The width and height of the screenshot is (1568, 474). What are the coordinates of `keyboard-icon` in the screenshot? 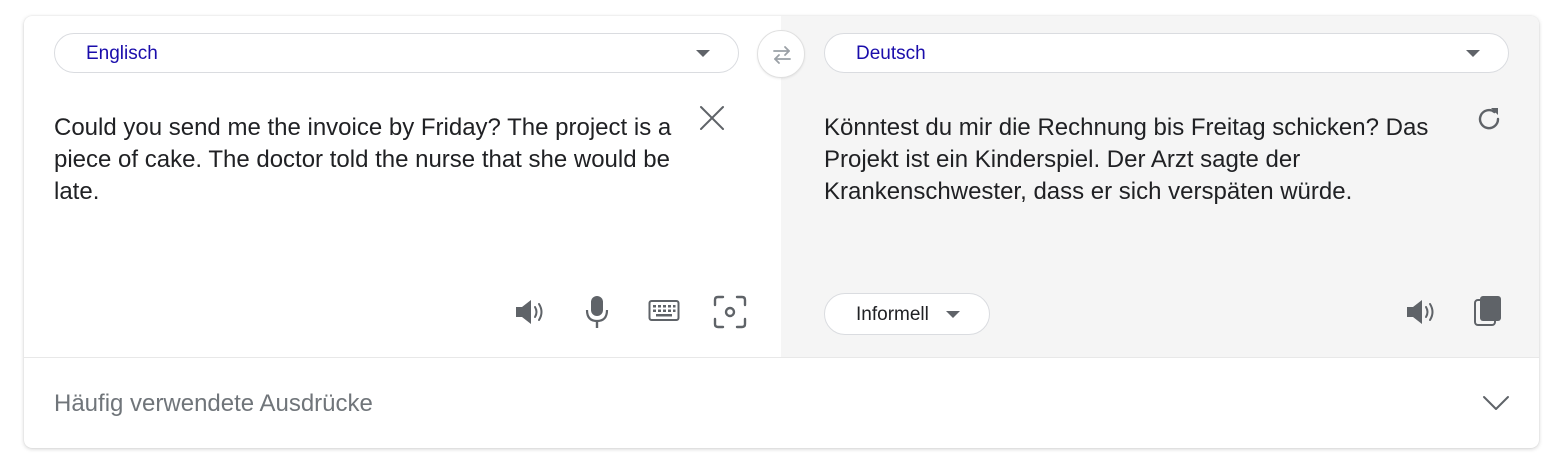 It's located at (664, 310).